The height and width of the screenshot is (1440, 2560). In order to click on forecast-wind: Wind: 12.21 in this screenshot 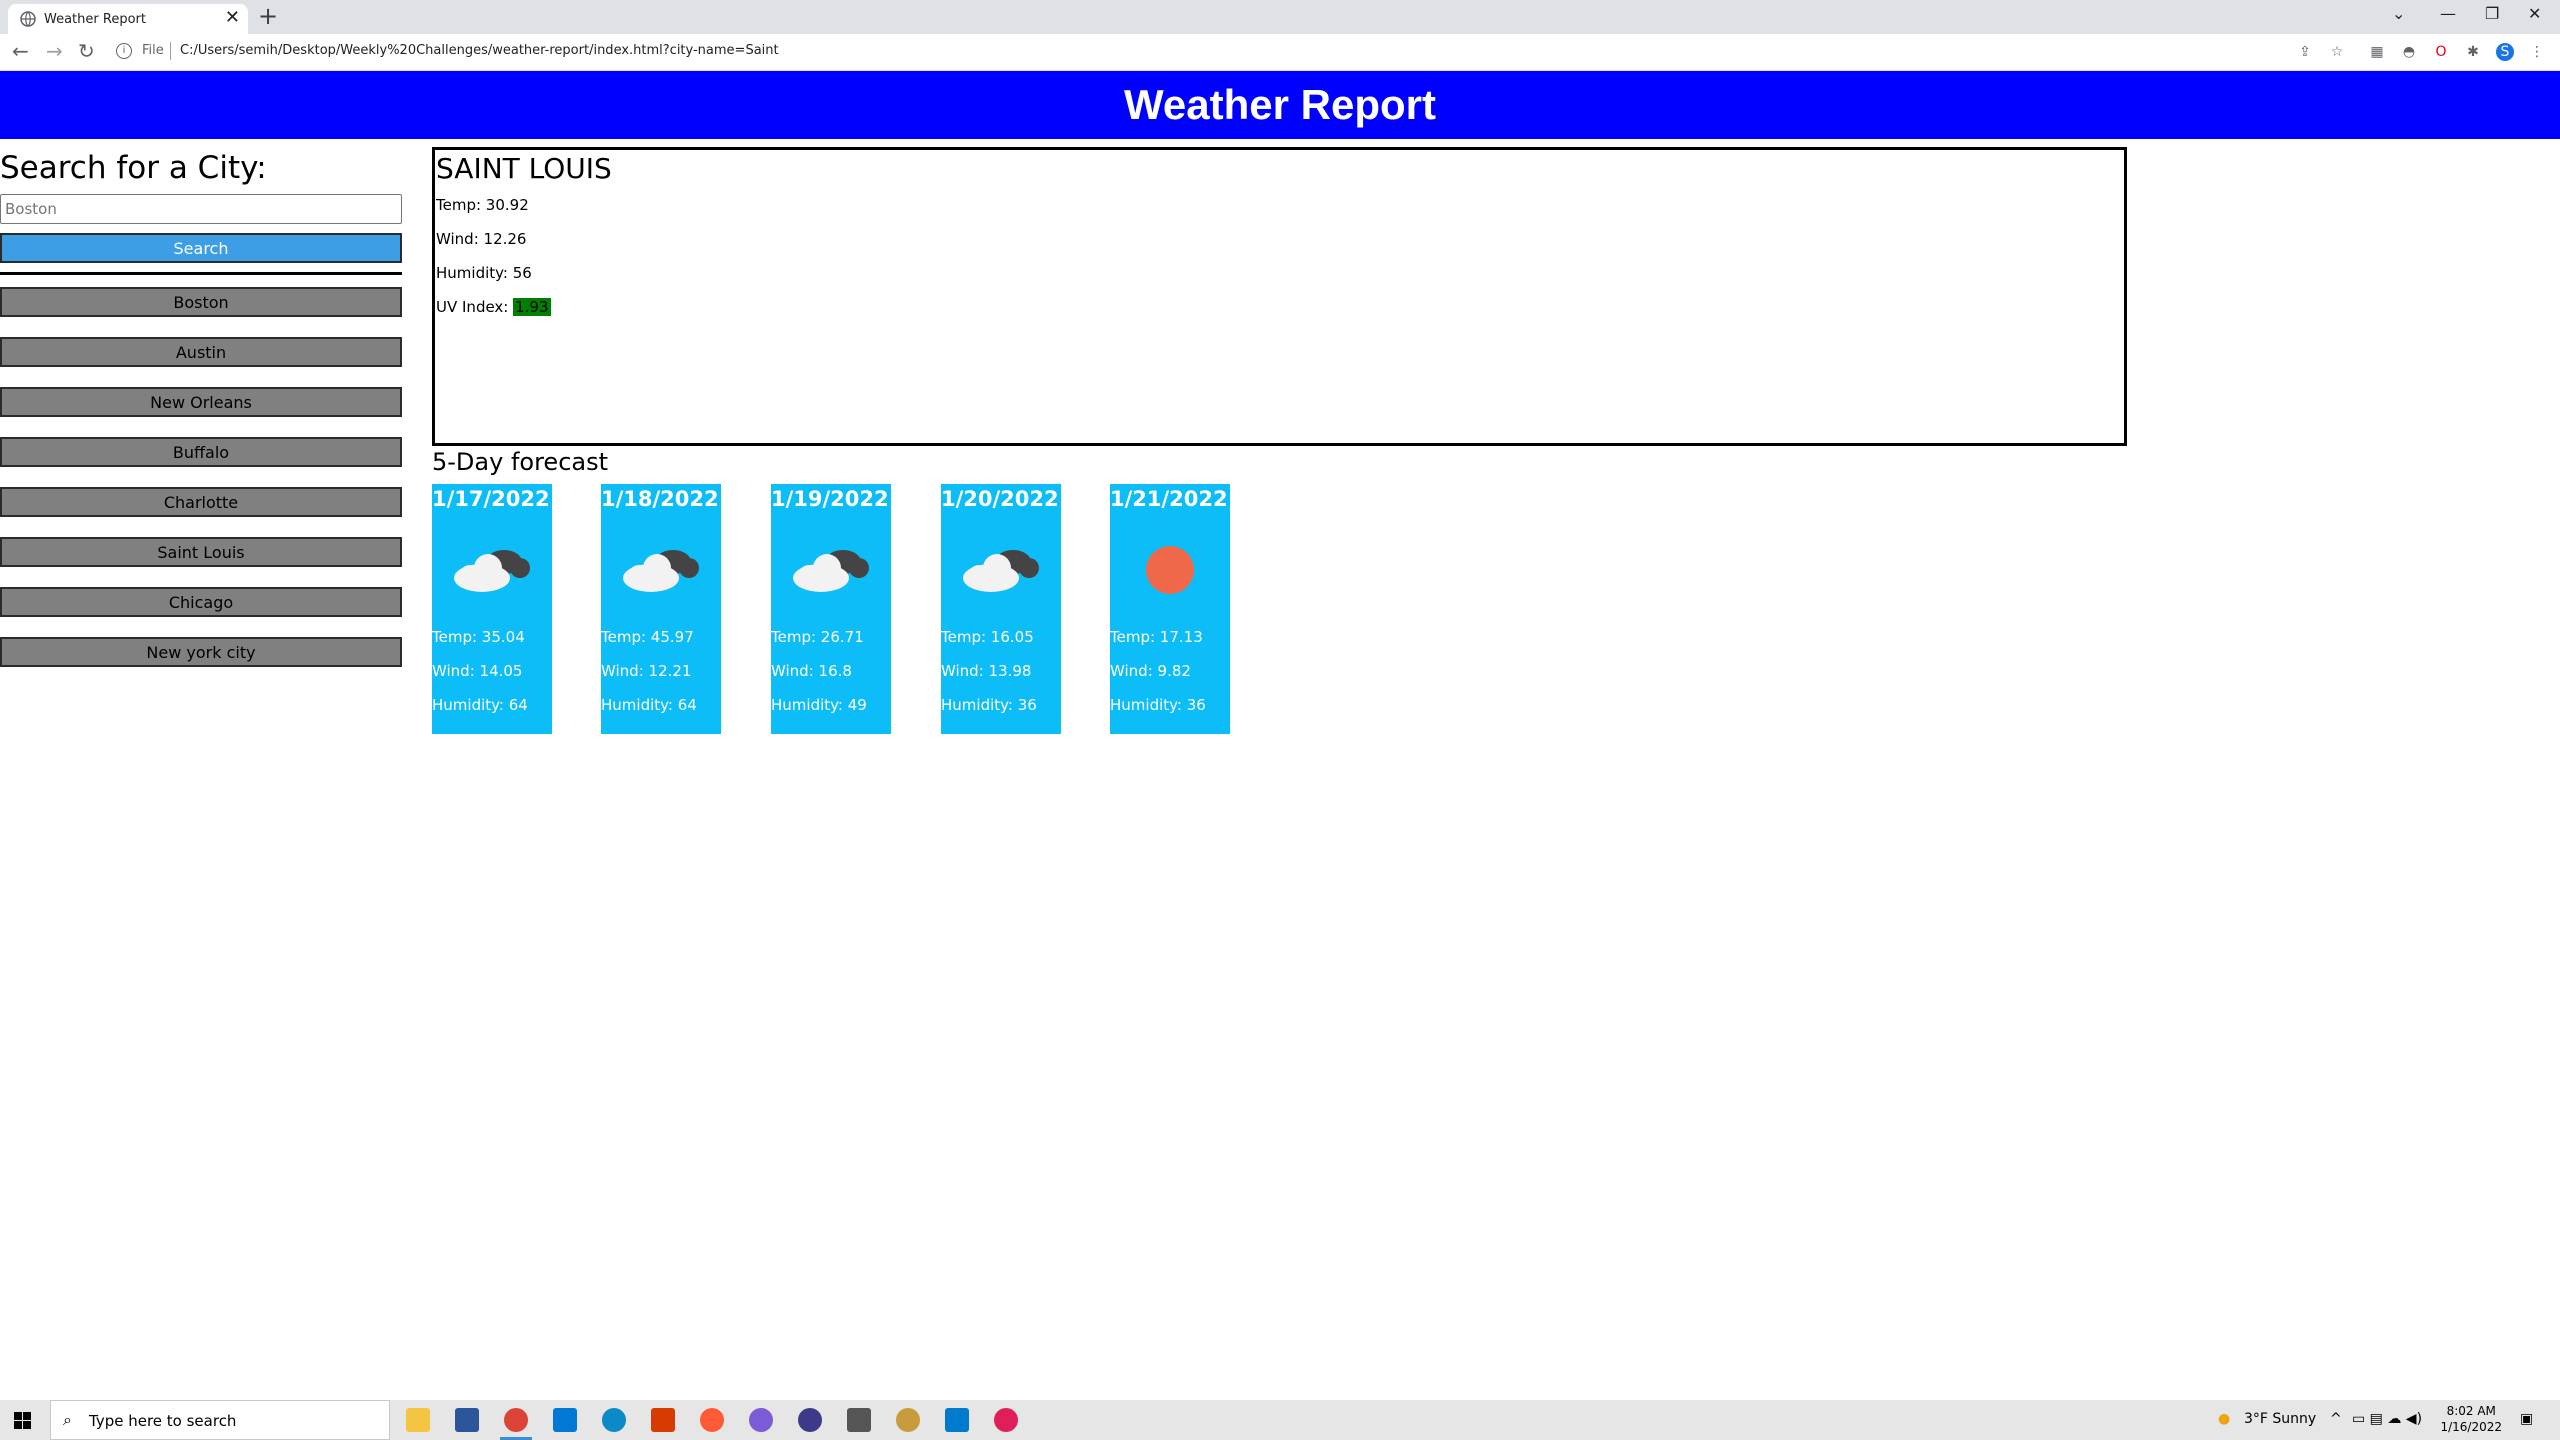, I will do `click(646, 671)`.